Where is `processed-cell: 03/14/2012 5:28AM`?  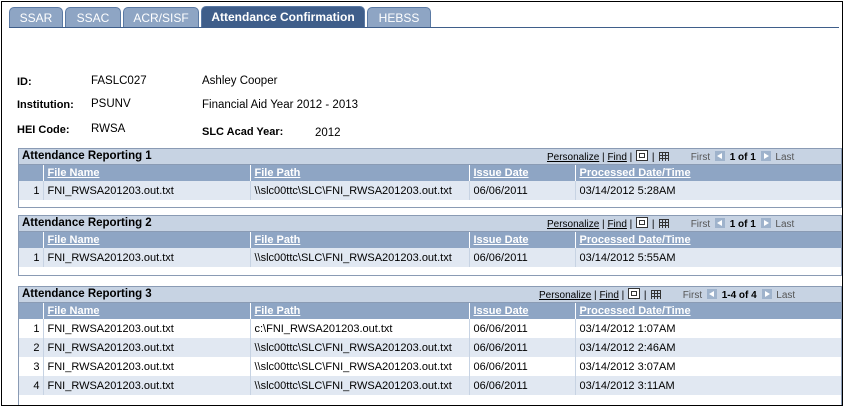 processed-cell: 03/14/2012 5:28AM is located at coordinates (707, 190).